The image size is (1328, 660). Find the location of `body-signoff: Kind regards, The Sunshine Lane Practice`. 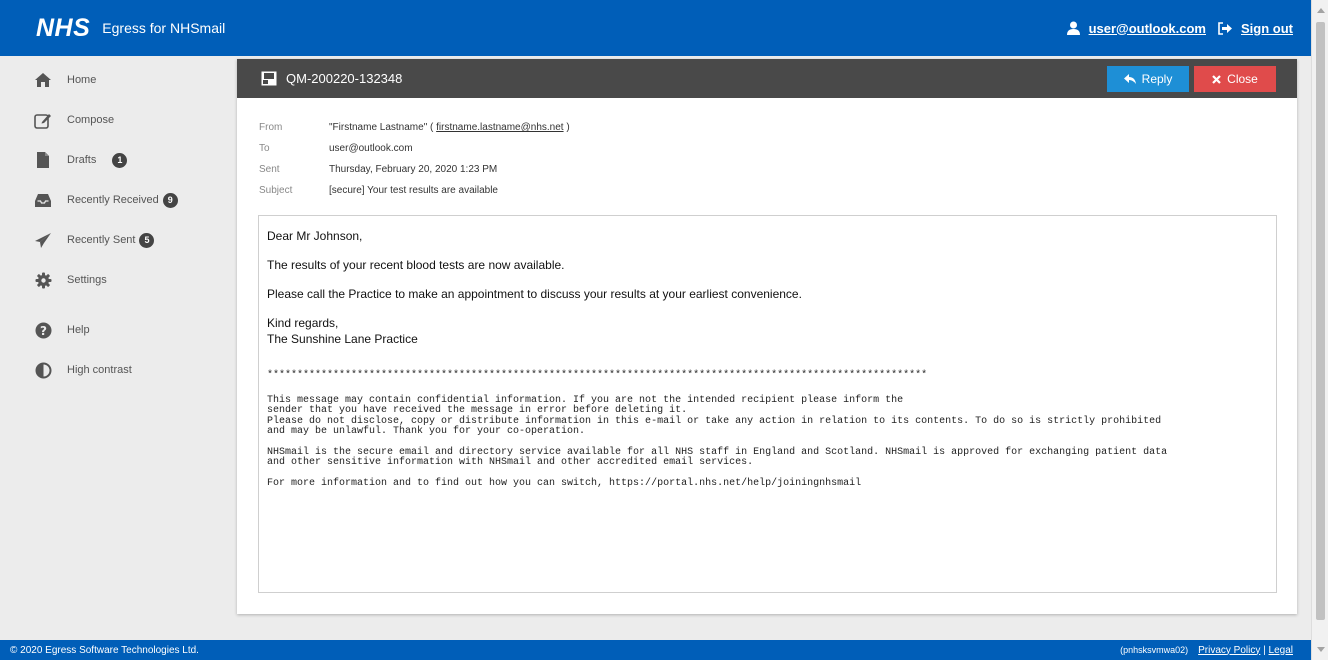

body-signoff: Kind regards, The Sunshine Lane Practice is located at coordinates (767, 331).